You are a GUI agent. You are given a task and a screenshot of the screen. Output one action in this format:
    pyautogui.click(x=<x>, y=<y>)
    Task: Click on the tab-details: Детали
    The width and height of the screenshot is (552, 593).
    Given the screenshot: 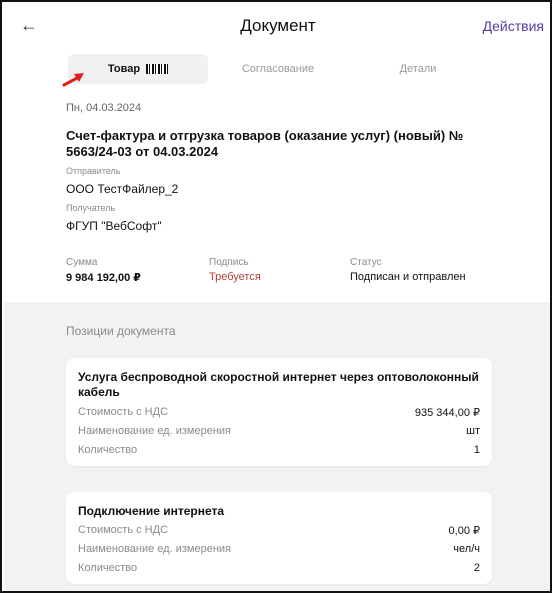 What is the action you would take?
    pyautogui.click(x=418, y=69)
    